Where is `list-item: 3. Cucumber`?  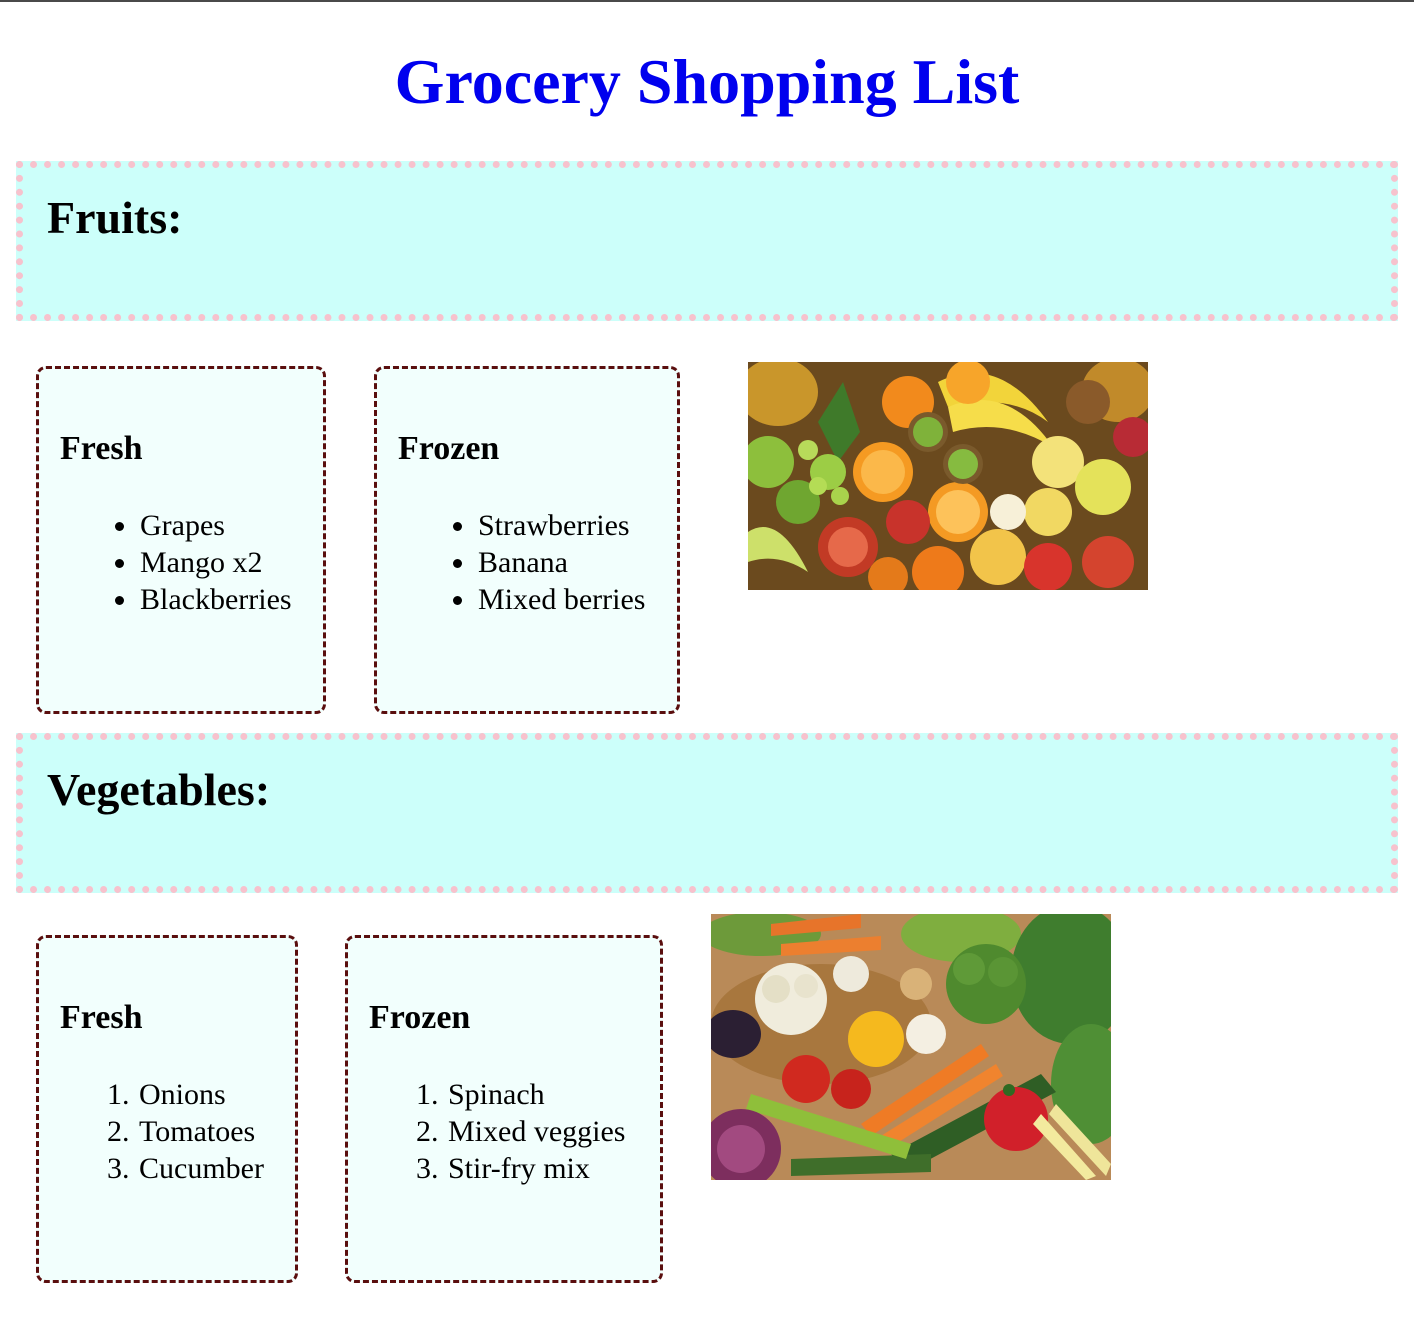
list-item: 3. Cucumber is located at coordinates (185, 1168).